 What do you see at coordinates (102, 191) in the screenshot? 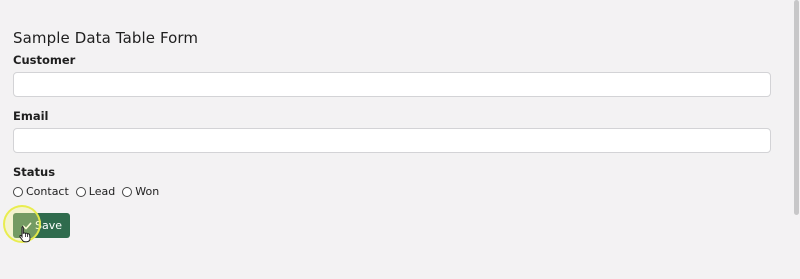
I see `status-option-label: Lead` at bounding box center [102, 191].